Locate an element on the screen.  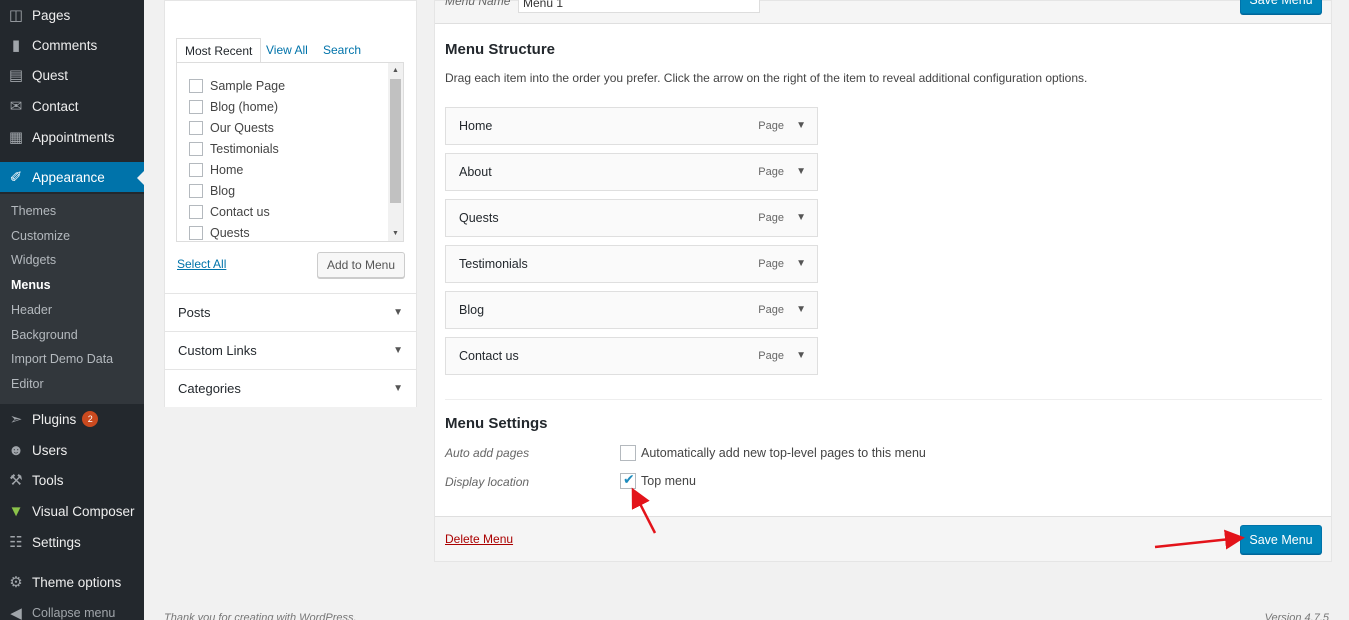
submenu-header: Header is located at coordinates (31, 310).